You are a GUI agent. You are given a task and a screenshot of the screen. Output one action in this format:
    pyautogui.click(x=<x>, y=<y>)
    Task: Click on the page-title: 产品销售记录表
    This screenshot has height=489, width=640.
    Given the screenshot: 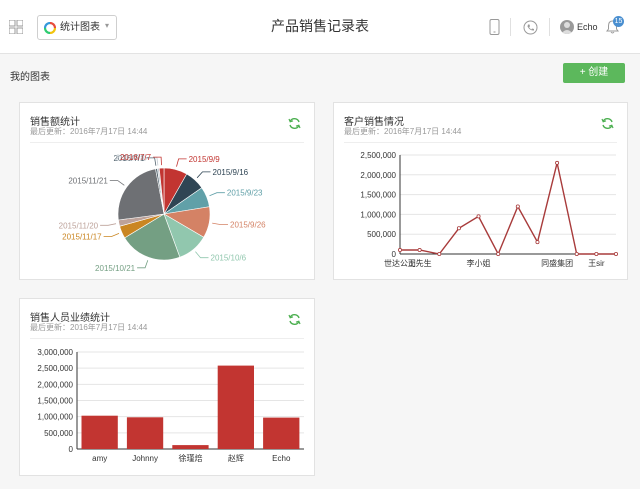 What is the action you would take?
    pyautogui.click(x=320, y=26)
    